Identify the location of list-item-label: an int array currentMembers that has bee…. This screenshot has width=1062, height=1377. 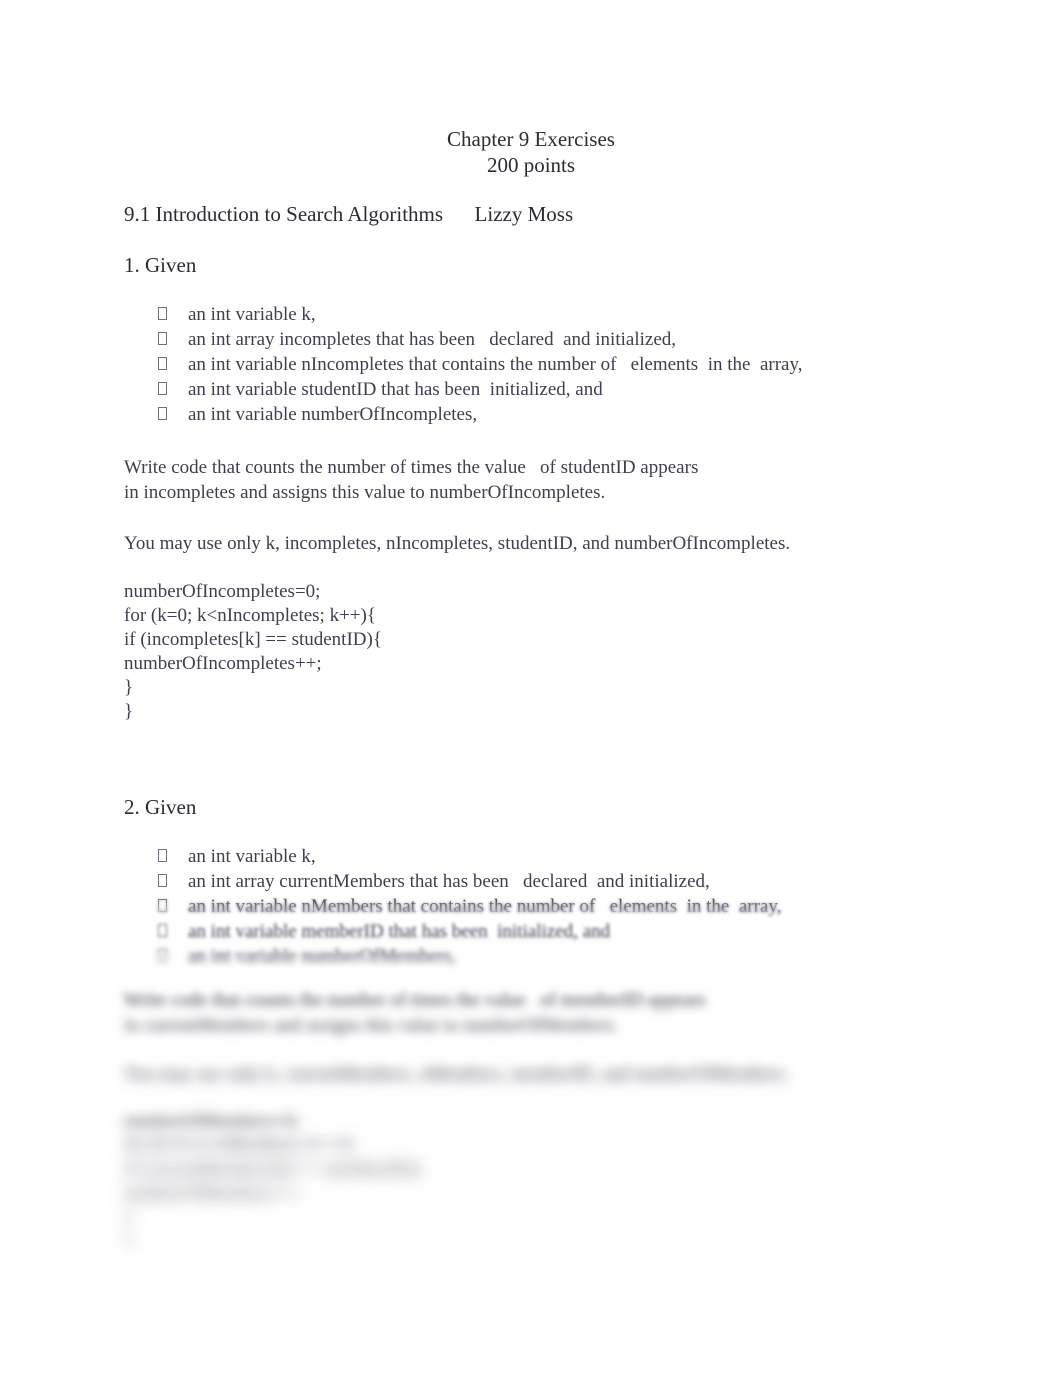
(449, 881).